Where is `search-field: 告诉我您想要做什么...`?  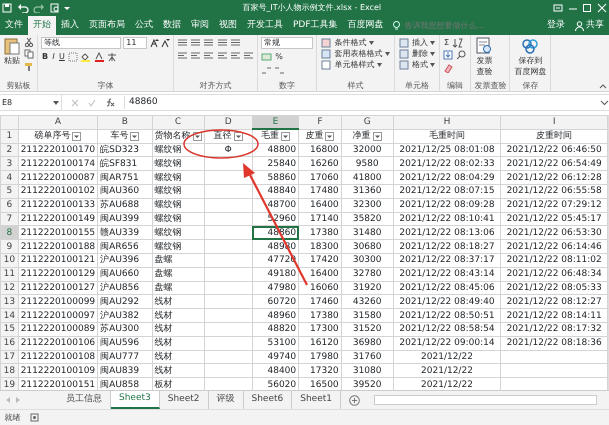 search-field: 告诉我您想要做什么... is located at coordinates (452, 25).